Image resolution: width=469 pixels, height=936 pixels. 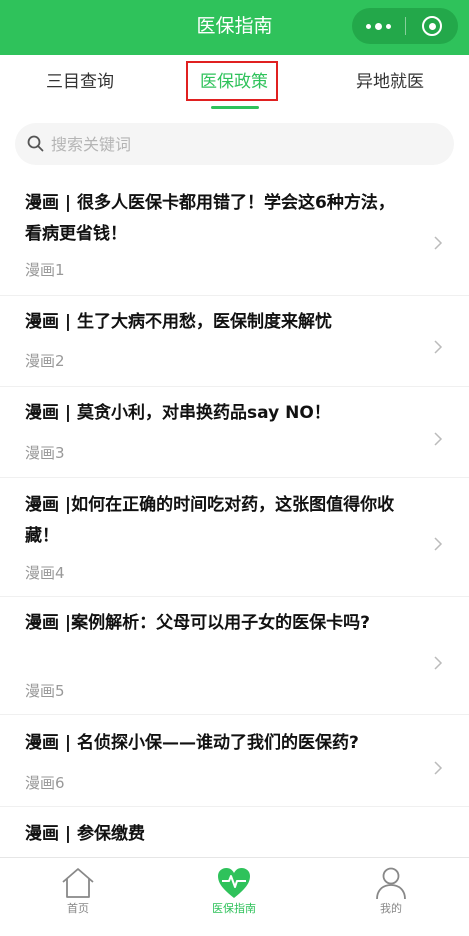 I want to click on miniprogram-capsule, so click(x=405, y=26).